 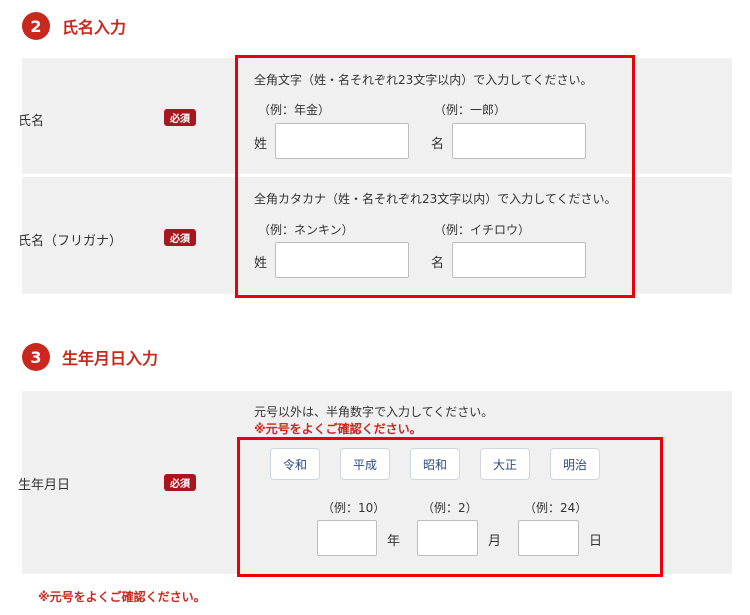 What do you see at coordinates (36, 357) in the screenshot?
I see `section3-number-badge: 3` at bounding box center [36, 357].